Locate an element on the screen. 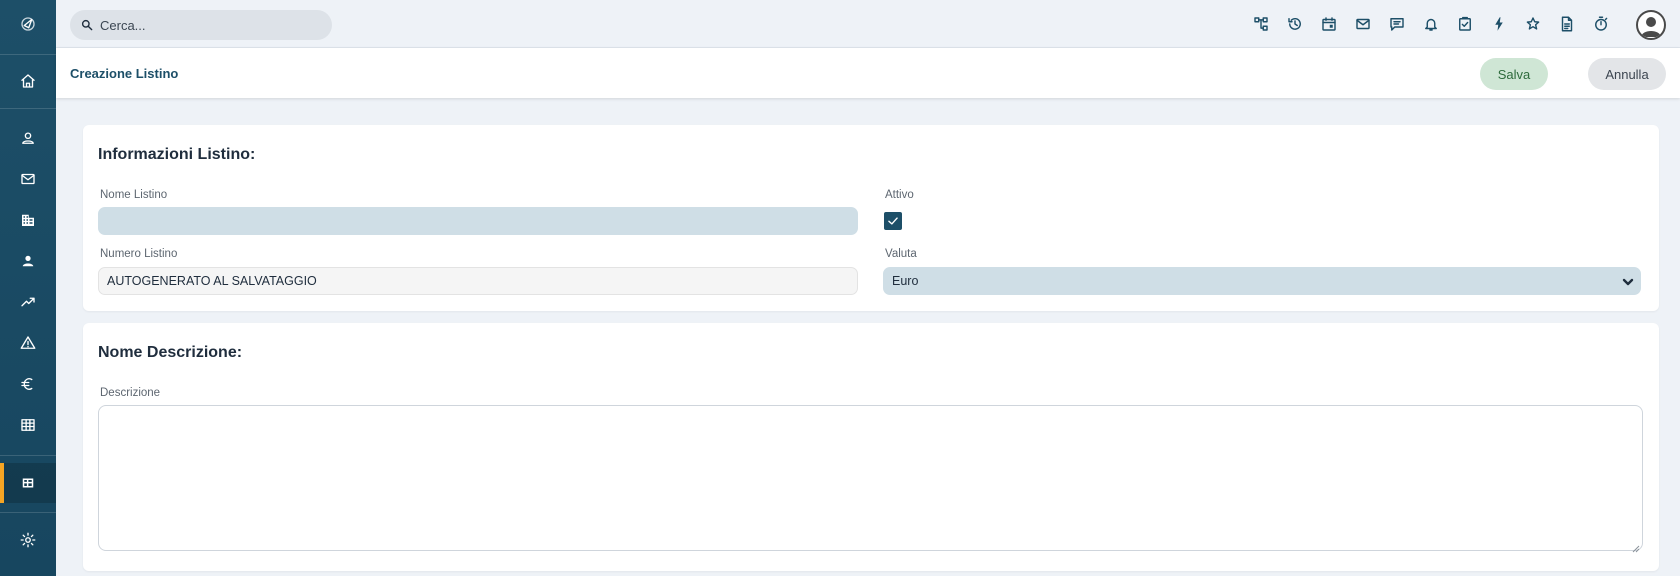 The image size is (1680, 576). description-label: Descrizione is located at coordinates (130, 393).